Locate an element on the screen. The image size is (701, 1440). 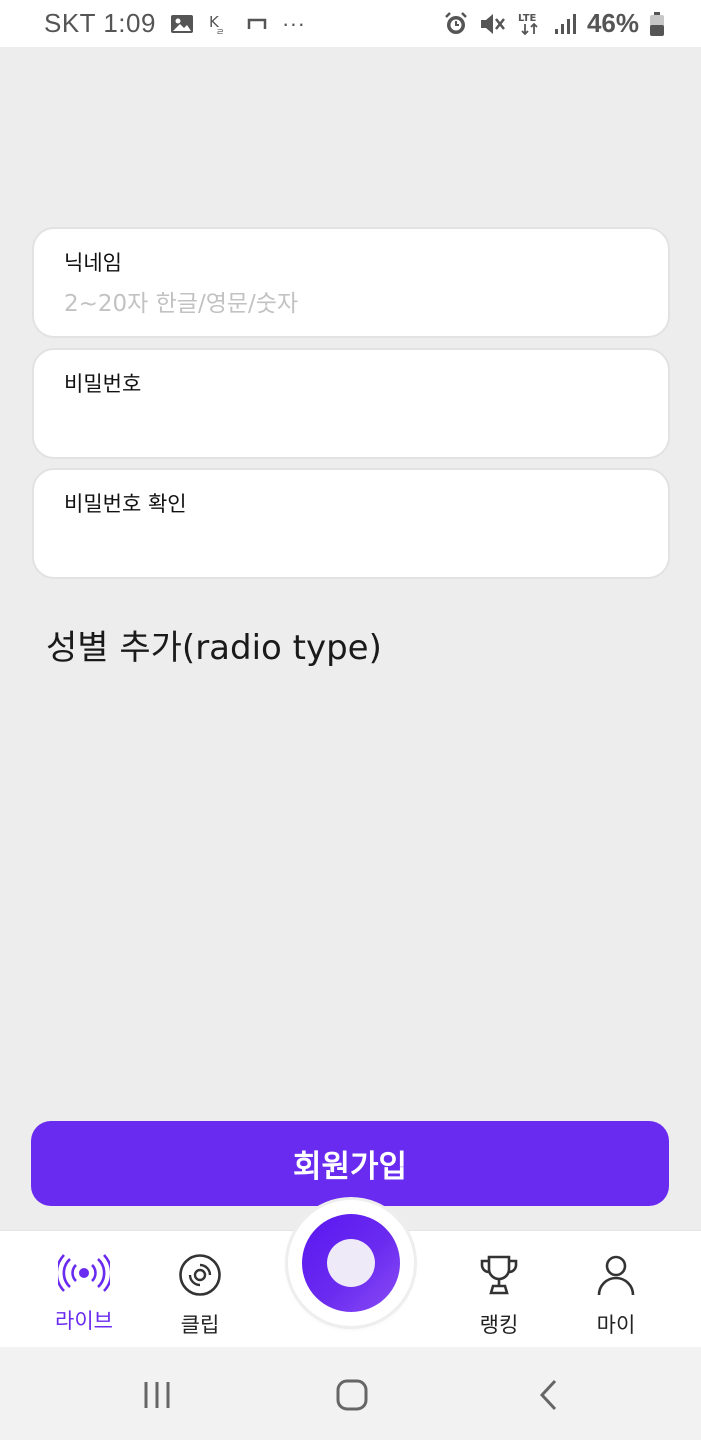
more-notifications: ··· is located at coordinates (293, 23).